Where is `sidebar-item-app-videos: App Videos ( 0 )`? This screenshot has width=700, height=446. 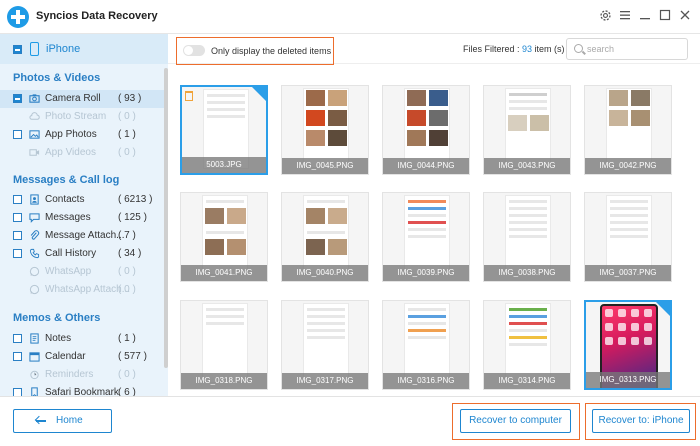
sidebar-item-app-videos: App Videos ( 0 ) is located at coordinates (82, 153).